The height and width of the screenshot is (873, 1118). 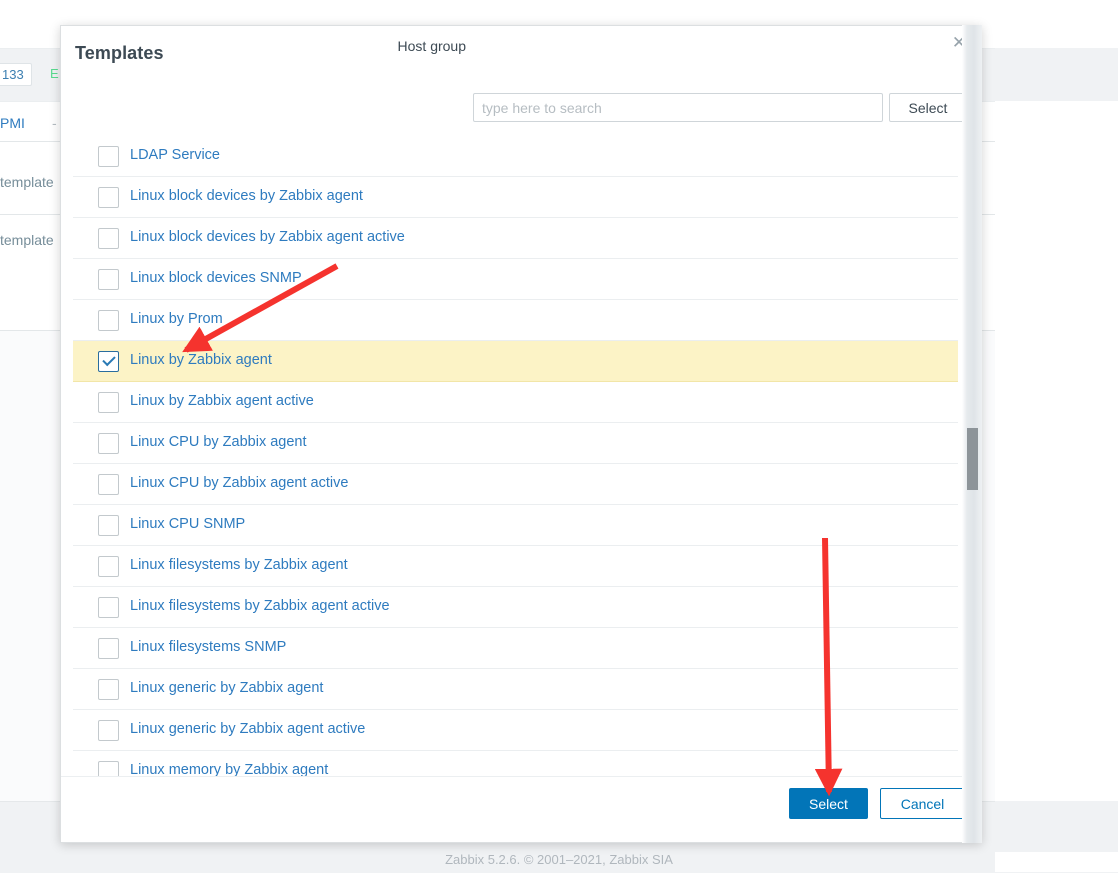 What do you see at coordinates (175, 155) in the screenshot?
I see `template-name-link: LDAP Service` at bounding box center [175, 155].